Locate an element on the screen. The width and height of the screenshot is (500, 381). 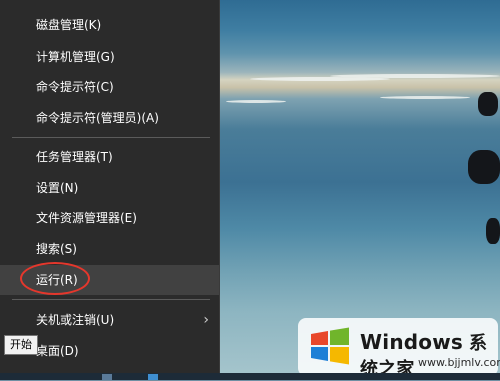
menu-item-command-prompt: 命令提示符(C) is located at coordinates (109, 87).